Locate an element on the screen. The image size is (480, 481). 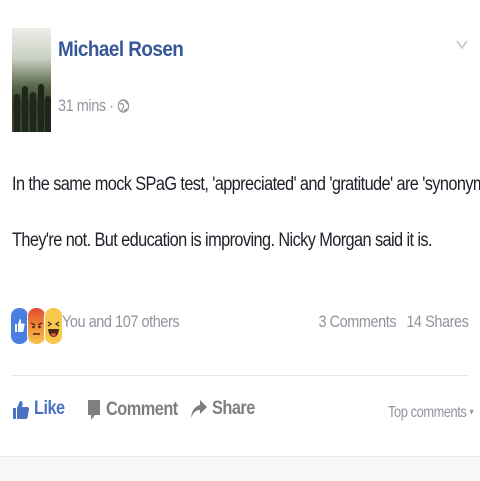
haha-icon is located at coordinates (53, 326).